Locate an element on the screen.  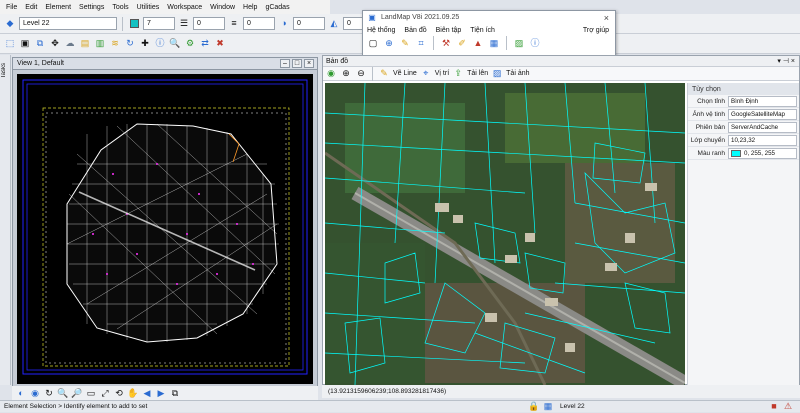
landmap-tools-icon: ⚒ is located at coordinates (446, 43).